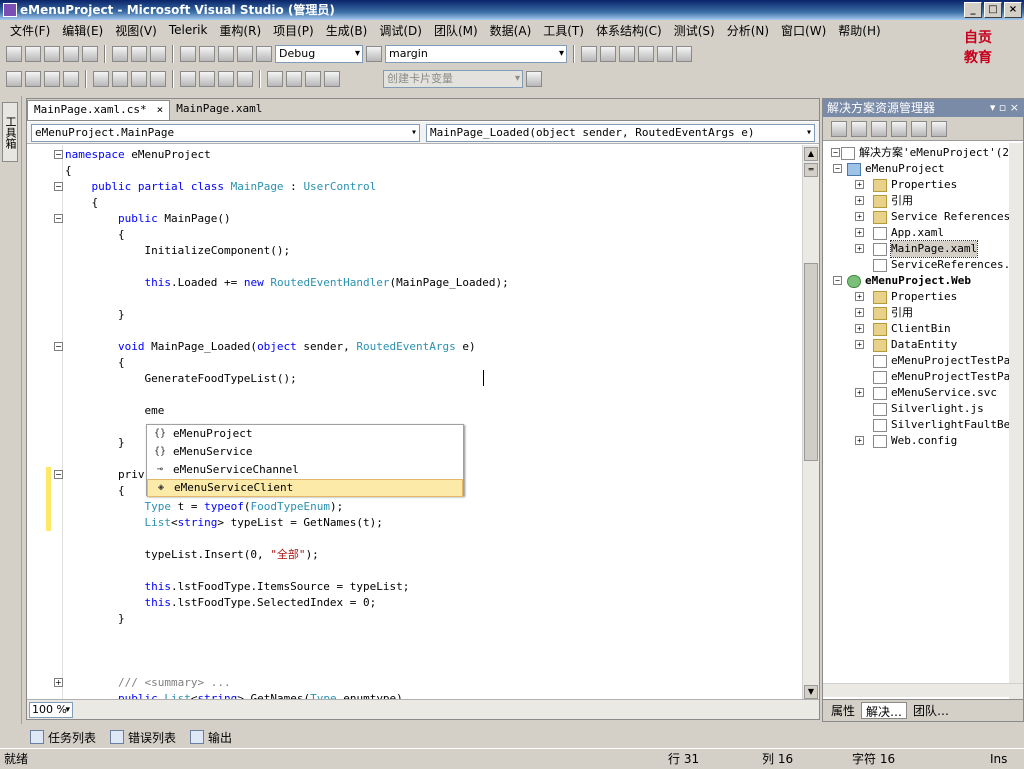  Describe the element at coordinates (835, 152) in the screenshot. I see `collapse-icon: −` at that location.